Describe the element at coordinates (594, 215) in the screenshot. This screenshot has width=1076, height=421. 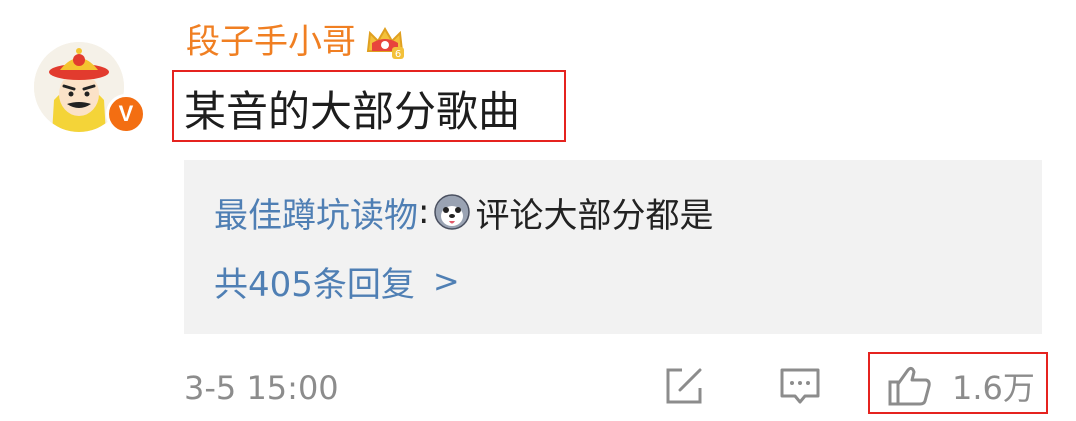
I see `reply-text: 评论大部分都是` at that location.